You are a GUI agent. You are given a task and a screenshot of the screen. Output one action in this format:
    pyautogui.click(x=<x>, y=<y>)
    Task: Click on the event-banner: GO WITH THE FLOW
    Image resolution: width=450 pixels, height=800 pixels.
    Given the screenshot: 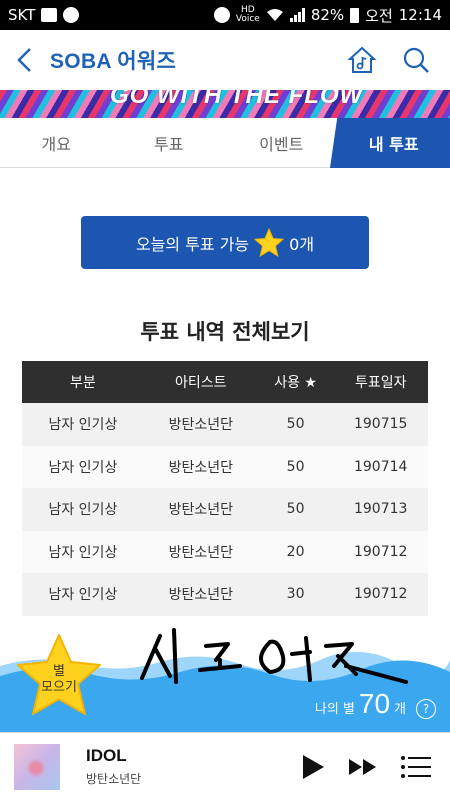 What is the action you would take?
    pyautogui.click(x=225, y=104)
    